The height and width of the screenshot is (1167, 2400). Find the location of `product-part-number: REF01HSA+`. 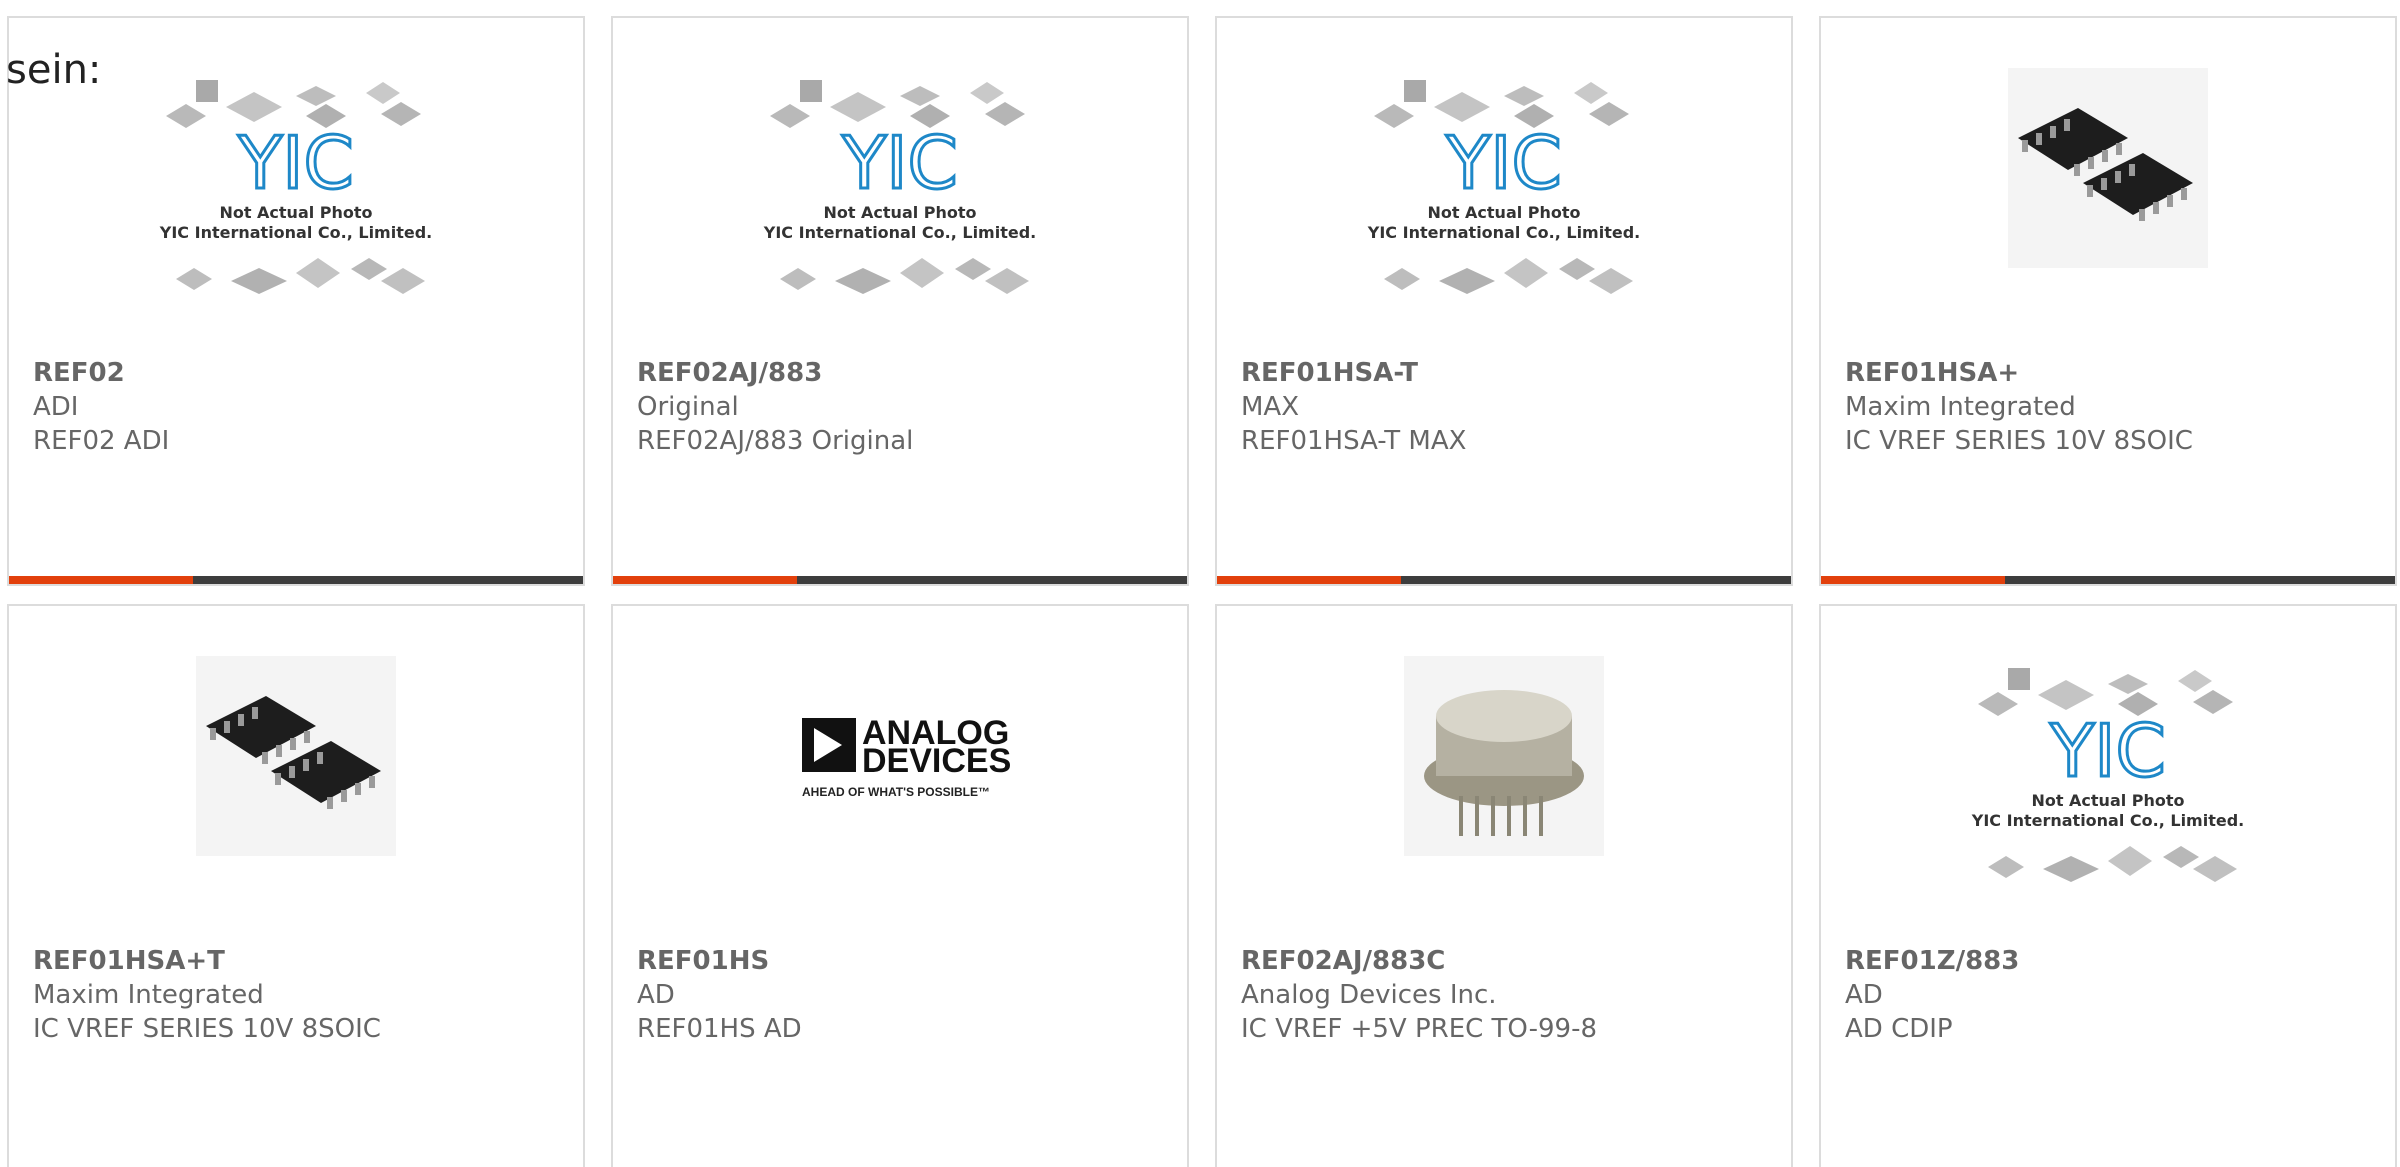

product-part-number: REF01HSA+ is located at coordinates (2115, 373).